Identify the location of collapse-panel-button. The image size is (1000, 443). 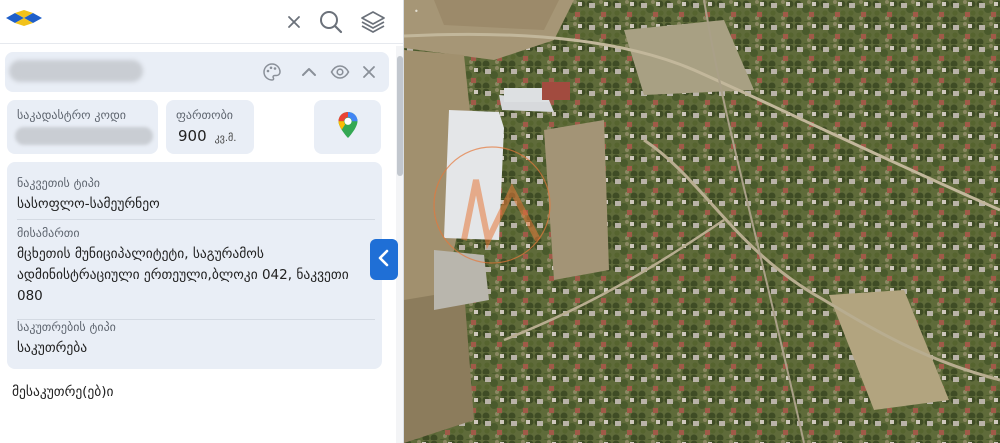
(384, 259).